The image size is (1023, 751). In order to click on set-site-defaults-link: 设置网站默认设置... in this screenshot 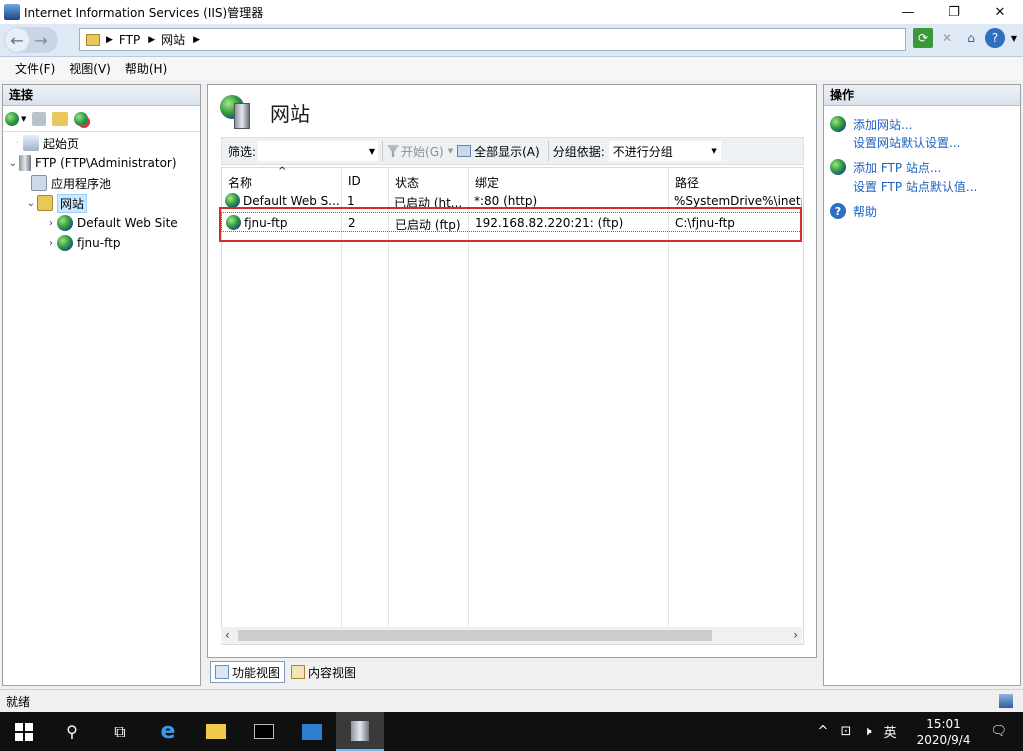, I will do `click(925, 142)`.